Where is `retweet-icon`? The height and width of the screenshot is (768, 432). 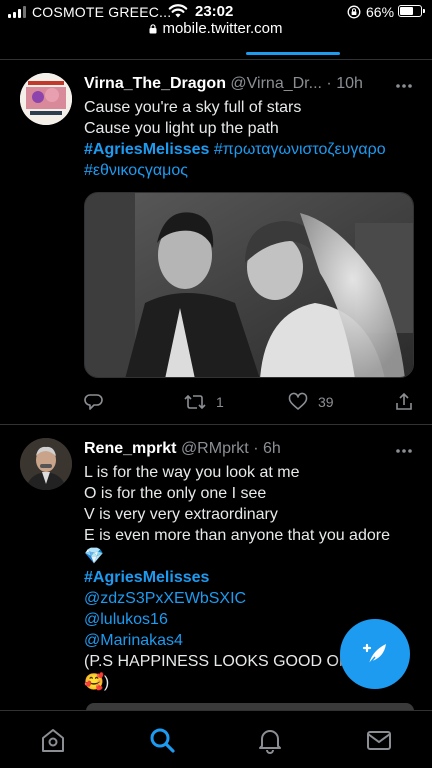 retweet-icon is located at coordinates (195, 402).